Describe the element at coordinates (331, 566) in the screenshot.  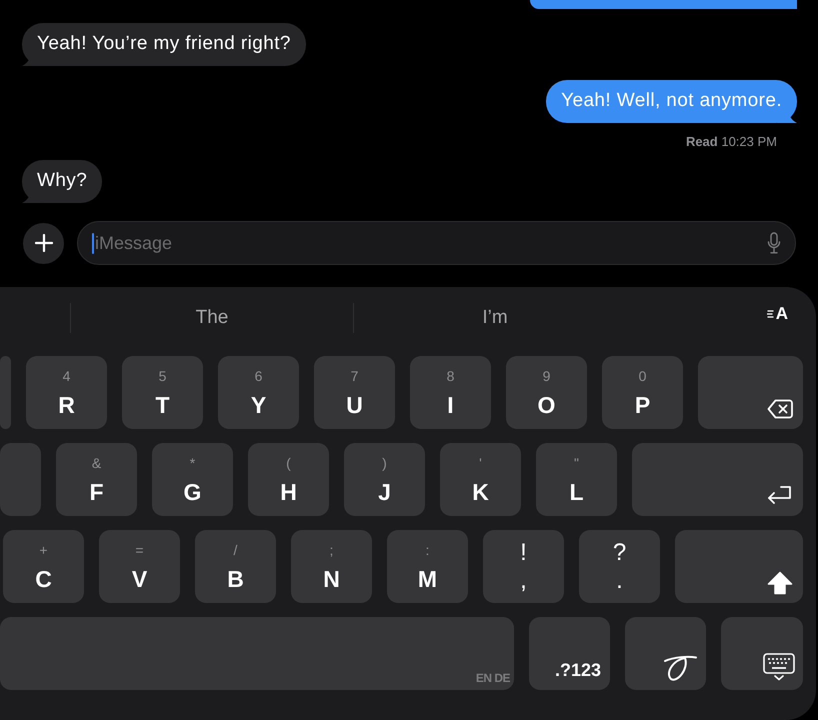
I see `keyboard-key: ; N` at that location.